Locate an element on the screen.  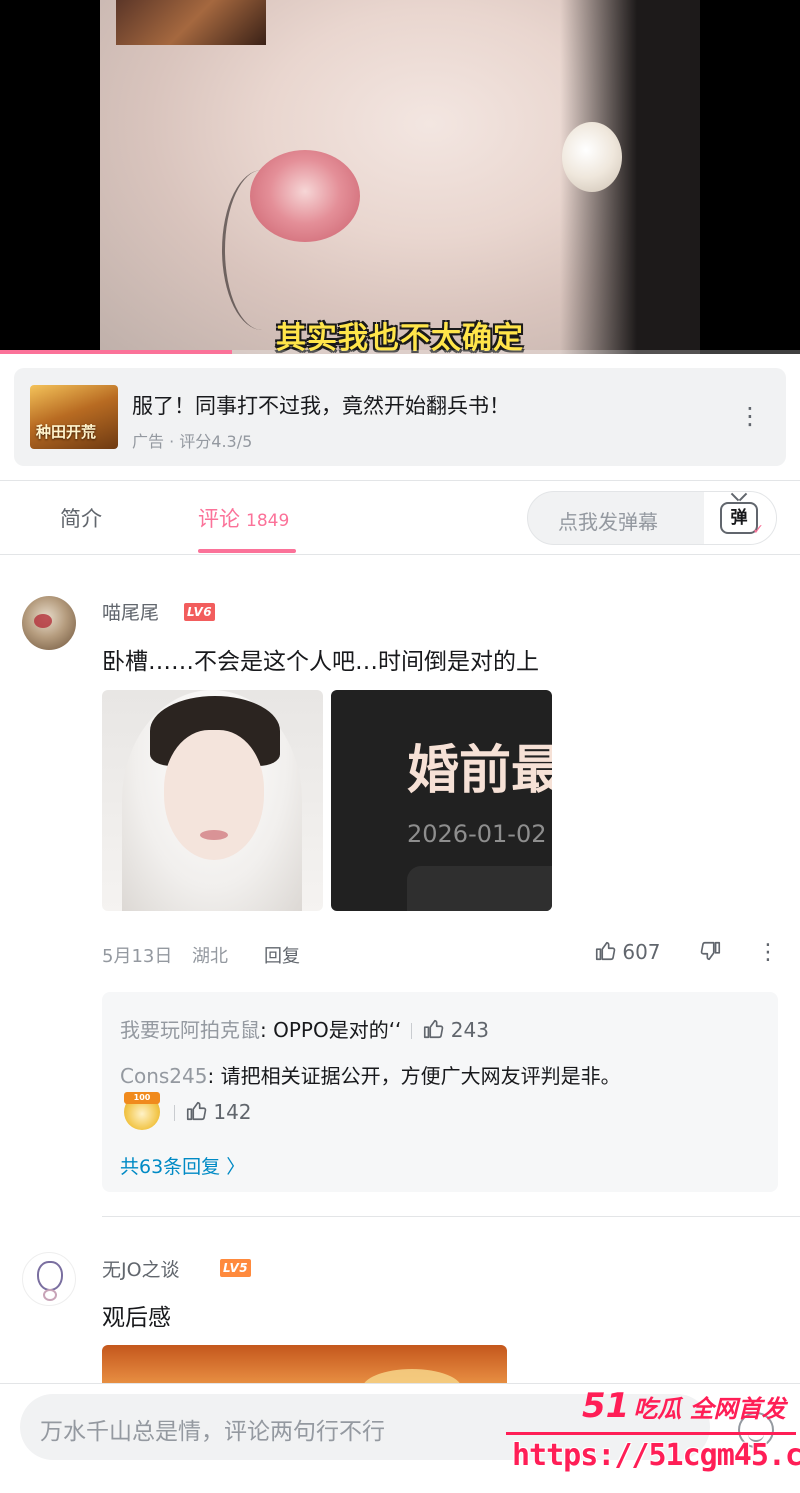
danmaku-input: 点我发弹幕 弹 ✓ is located at coordinates (652, 518).